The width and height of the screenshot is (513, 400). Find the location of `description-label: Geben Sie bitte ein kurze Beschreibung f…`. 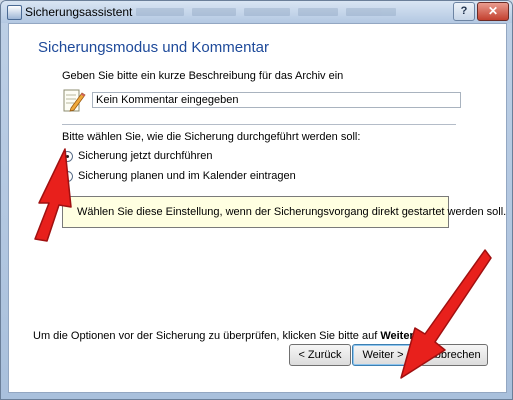

description-label: Geben Sie bitte ein kurze Beschreibung f… is located at coordinates (203, 76).